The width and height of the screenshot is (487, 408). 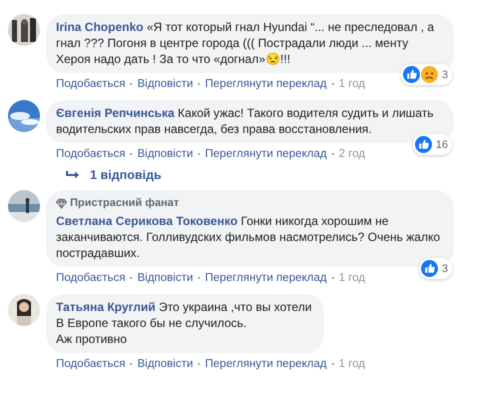 What do you see at coordinates (432, 144) in the screenshot?
I see `reactions-pill: 16` at bounding box center [432, 144].